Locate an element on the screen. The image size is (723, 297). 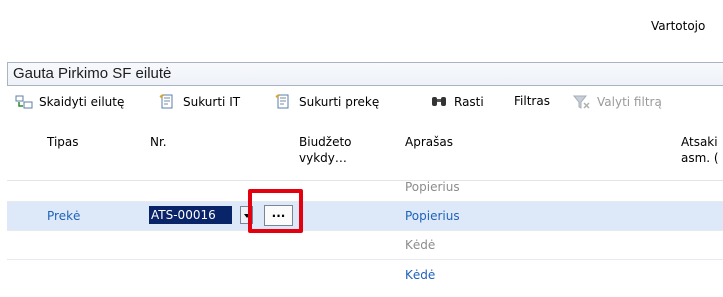
panel-title: Gauta Pirkimo SF eilutė is located at coordinates (365, 74).